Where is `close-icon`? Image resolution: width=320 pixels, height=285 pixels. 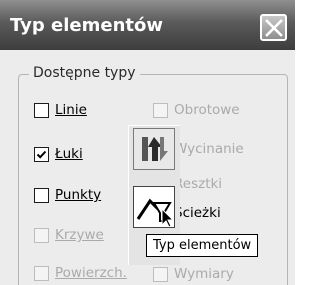 close-icon is located at coordinates (274, 28).